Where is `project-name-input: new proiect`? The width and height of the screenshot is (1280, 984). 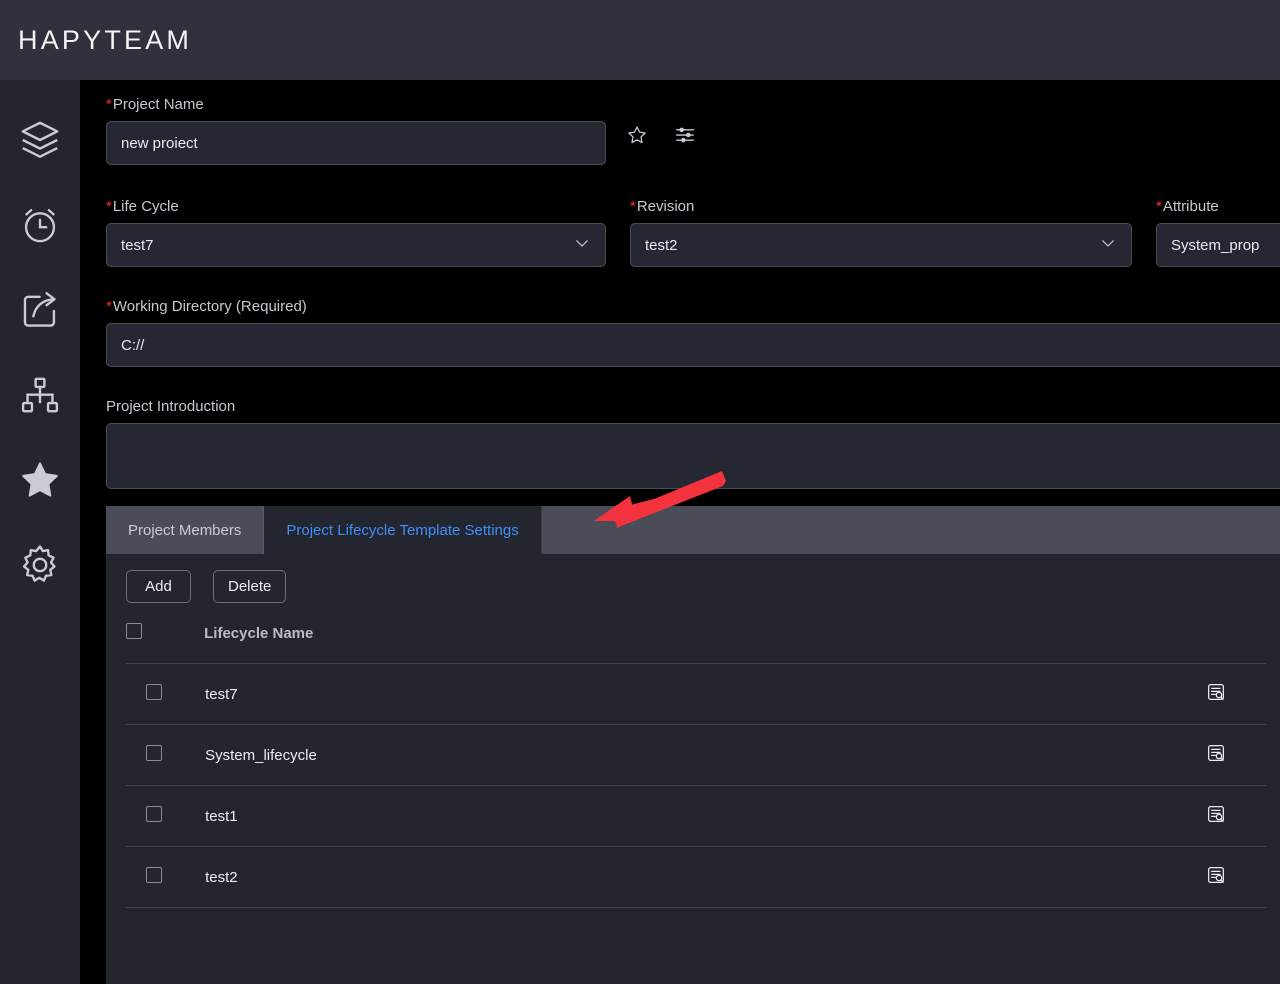
project-name-input: new proiect is located at coordinates (356, 143).